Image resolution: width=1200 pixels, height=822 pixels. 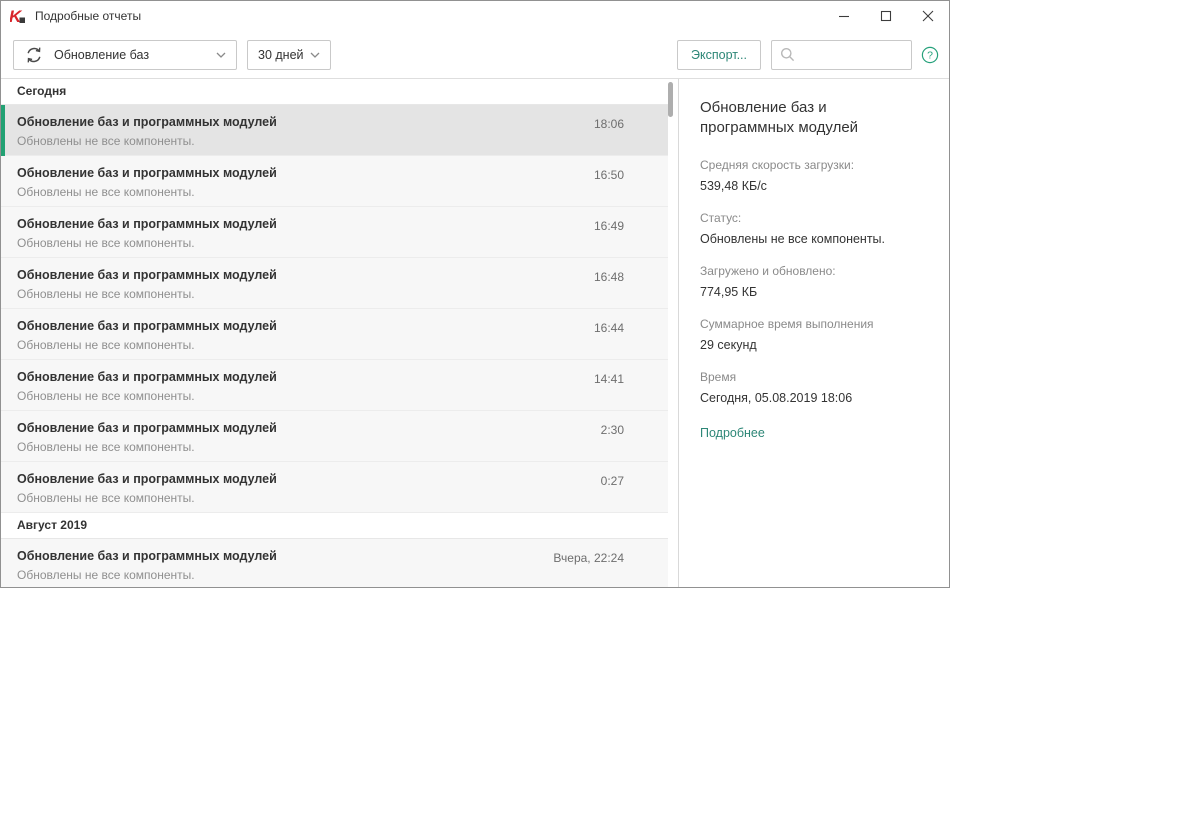 I want to click on maximize-icon, so click(x=886, y=16).